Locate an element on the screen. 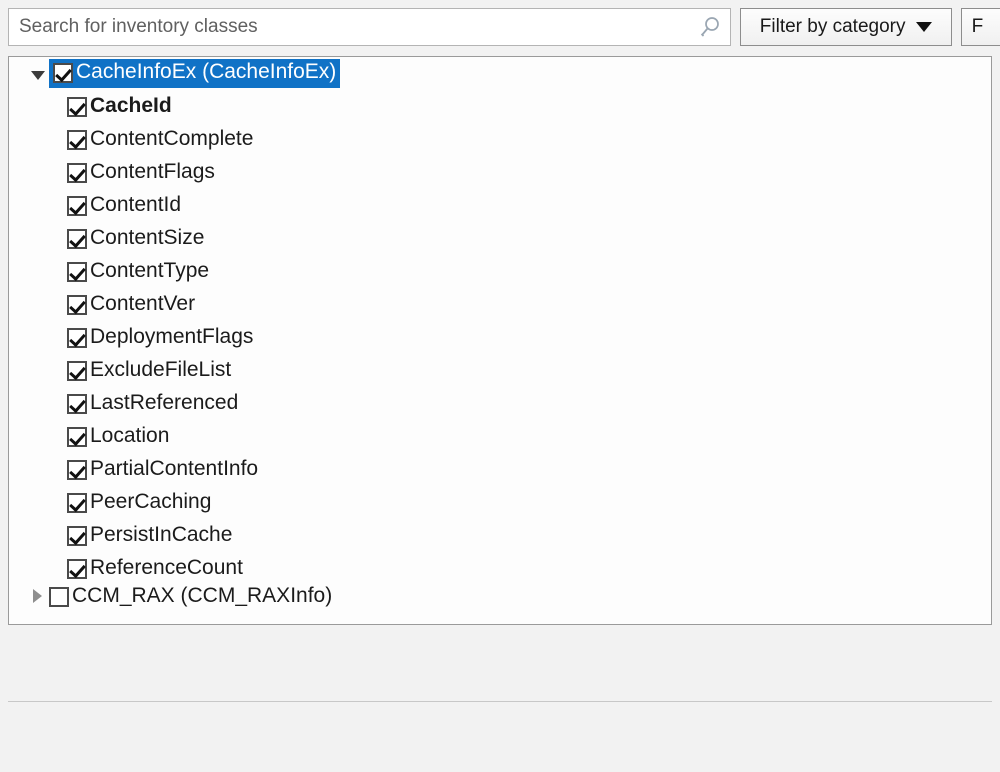  tree-row: ContentId is located at coordinates (500, 205).